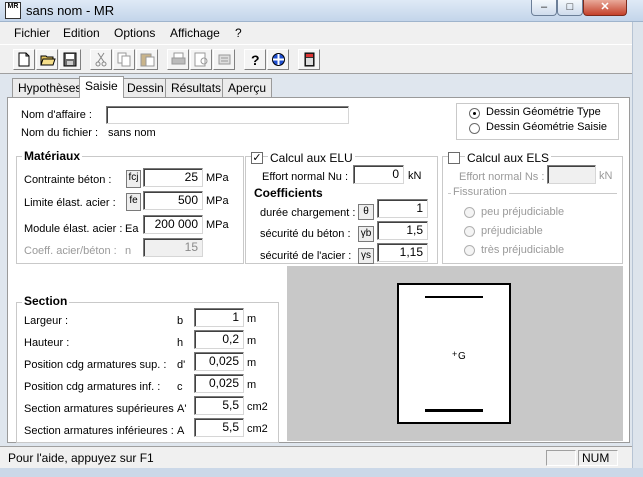  I want to click on nom-affaire-label: Nom d'affaire :, so click(56, 115).